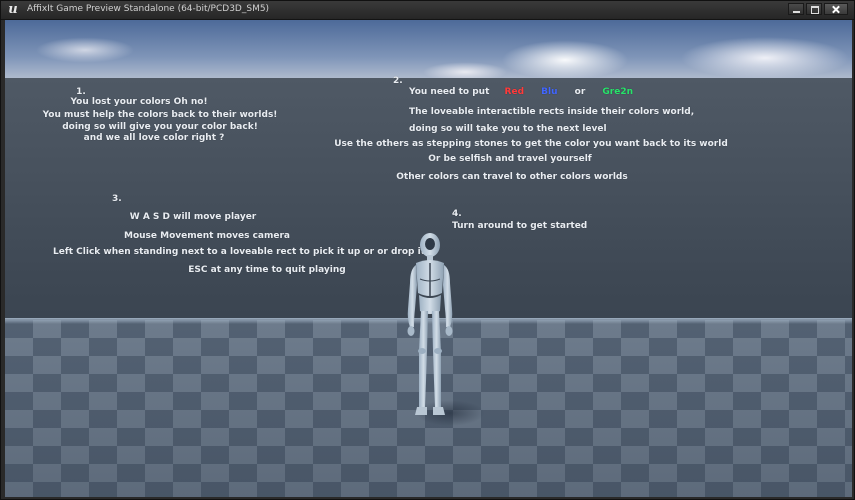 This screenshot has height=500, width=855. I want to click on section1-line: and we all love color right ?, so click(154, 138).